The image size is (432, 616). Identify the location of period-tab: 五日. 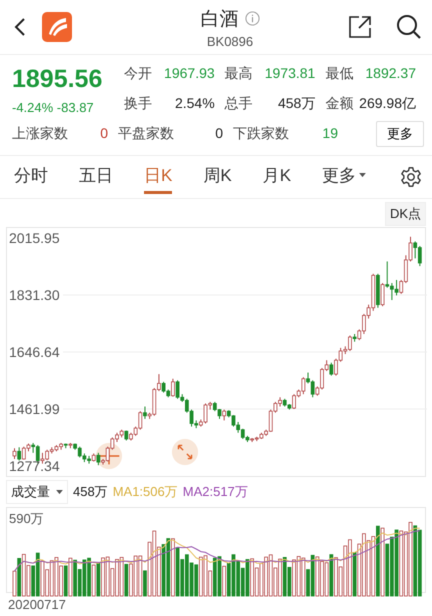
(96, 177).